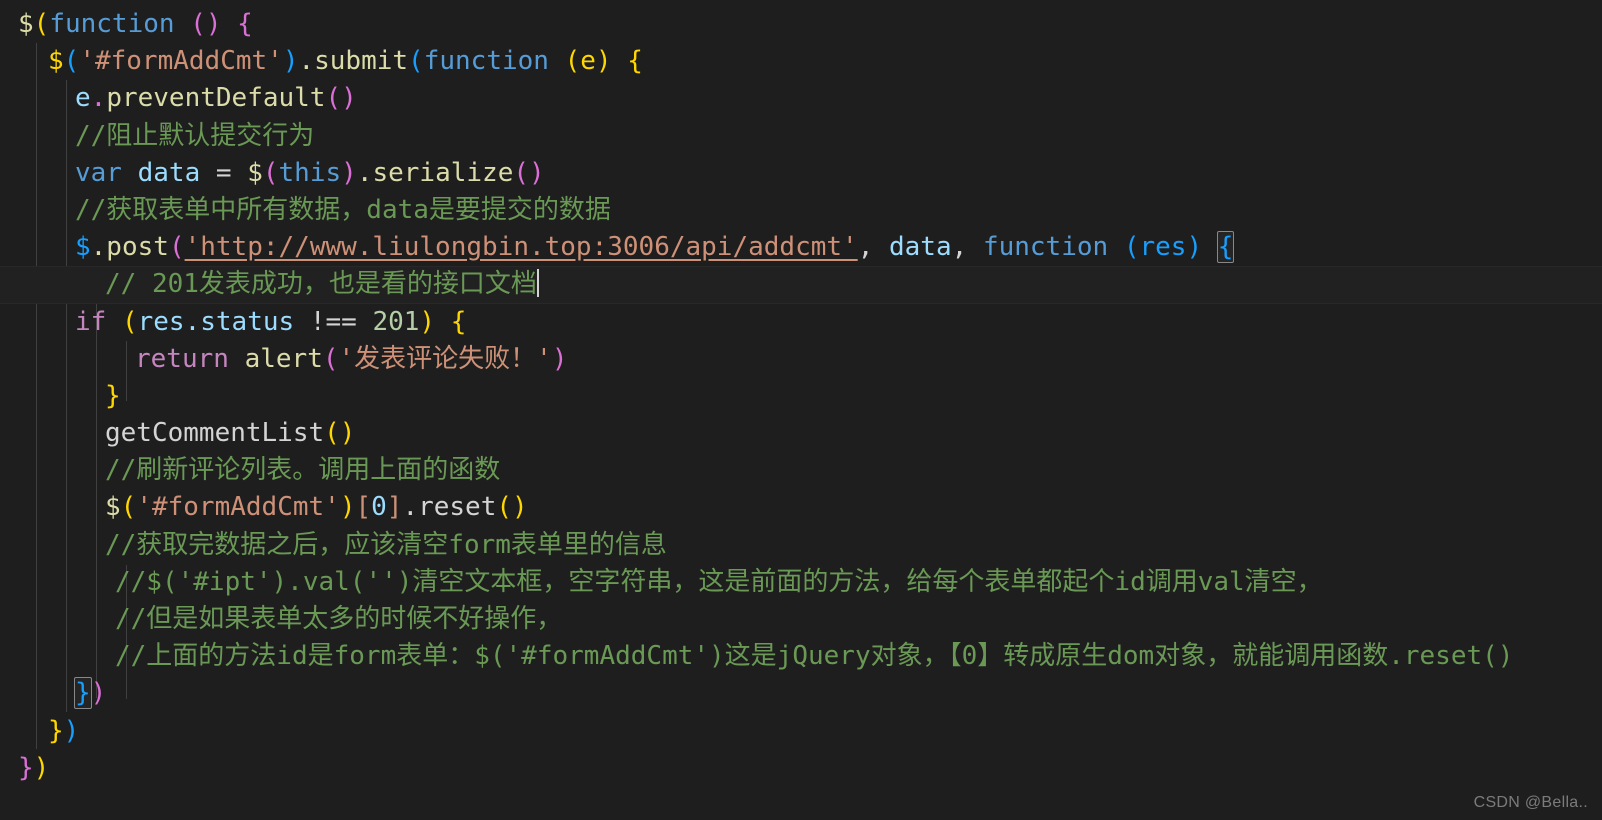 The image size is (1602, 820). Describe the element at coordinates (169, 172) in the screenshot. I see `token-variable-data: data` at that location.